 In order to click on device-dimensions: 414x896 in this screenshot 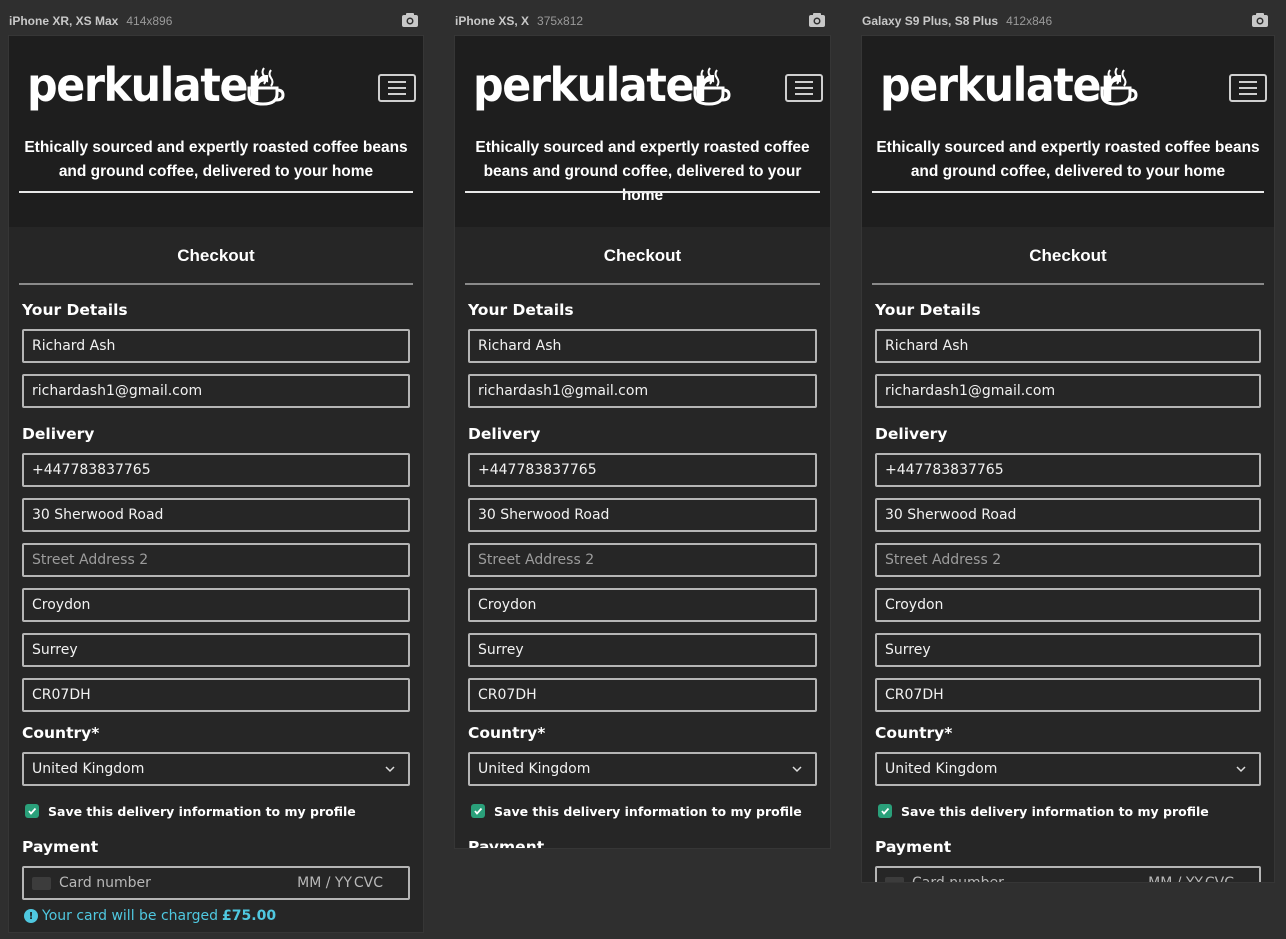, I will do `click(149, 21)`.